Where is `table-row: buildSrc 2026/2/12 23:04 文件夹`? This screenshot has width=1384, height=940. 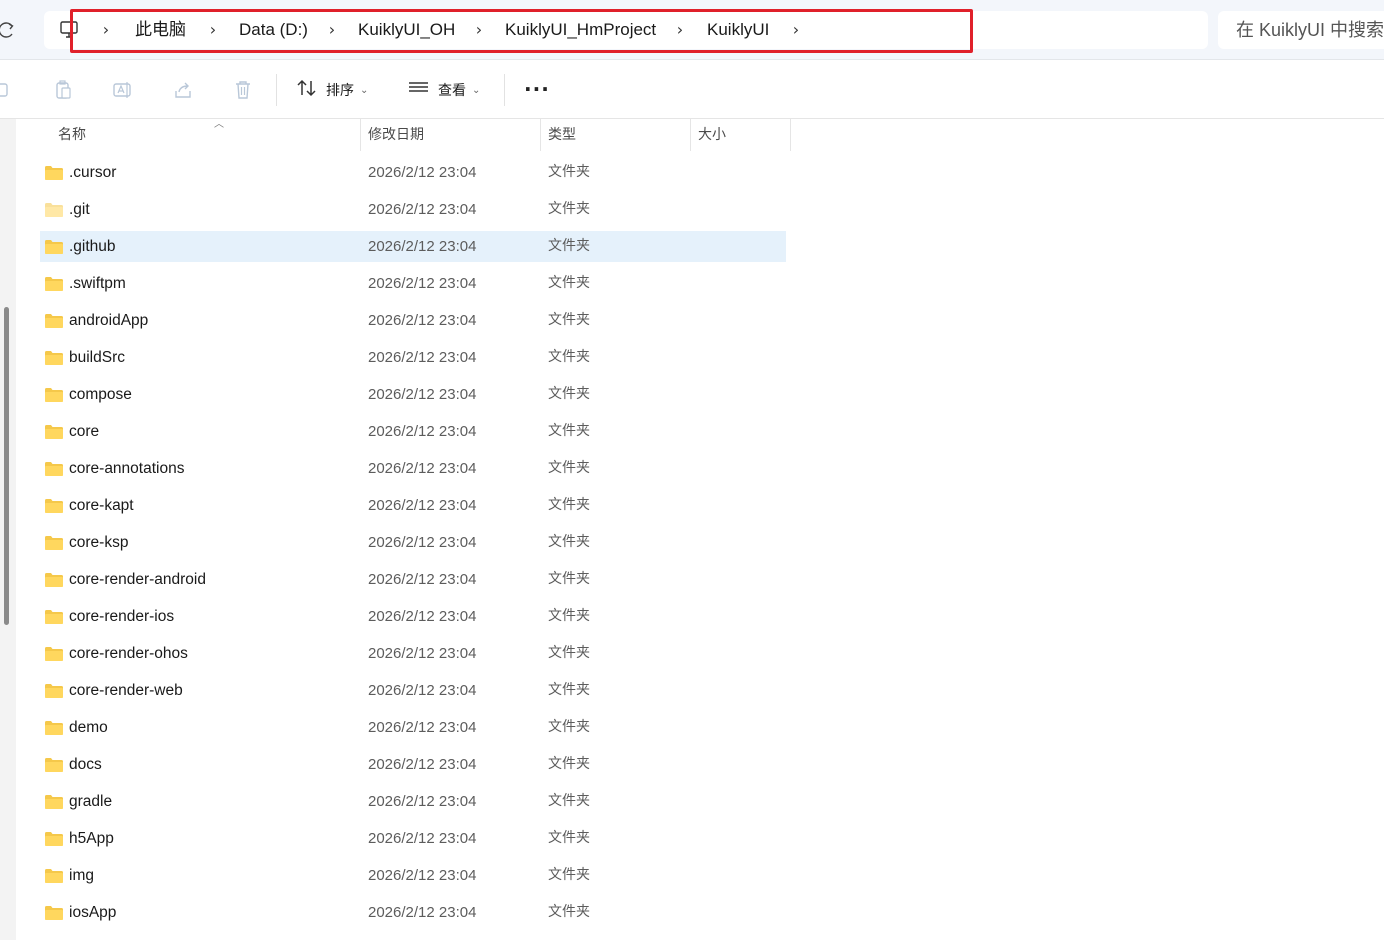 table-row: buildSrc 2026/2/12 23:04 文件夹 is located at coordinates (413, 357).